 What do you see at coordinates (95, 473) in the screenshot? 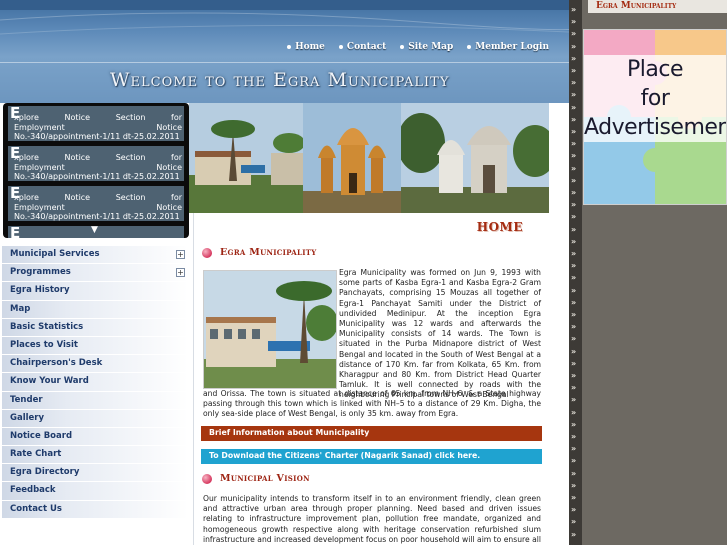
I see `sidebar-item-egra-directory: Egra Directory` at bounding box center [95, 473].